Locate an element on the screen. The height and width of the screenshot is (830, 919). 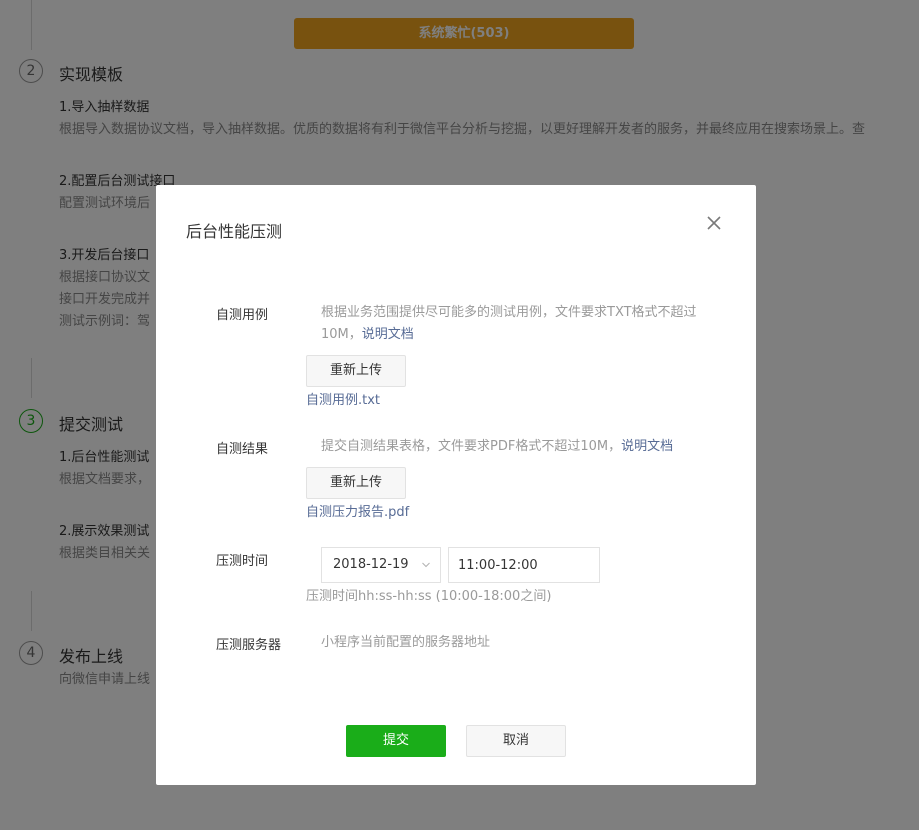
self-test-results-tip: 提交自测结果表格，文件要求PDF格式不超过10M，说明文档 is located at coordinates (521, 447).